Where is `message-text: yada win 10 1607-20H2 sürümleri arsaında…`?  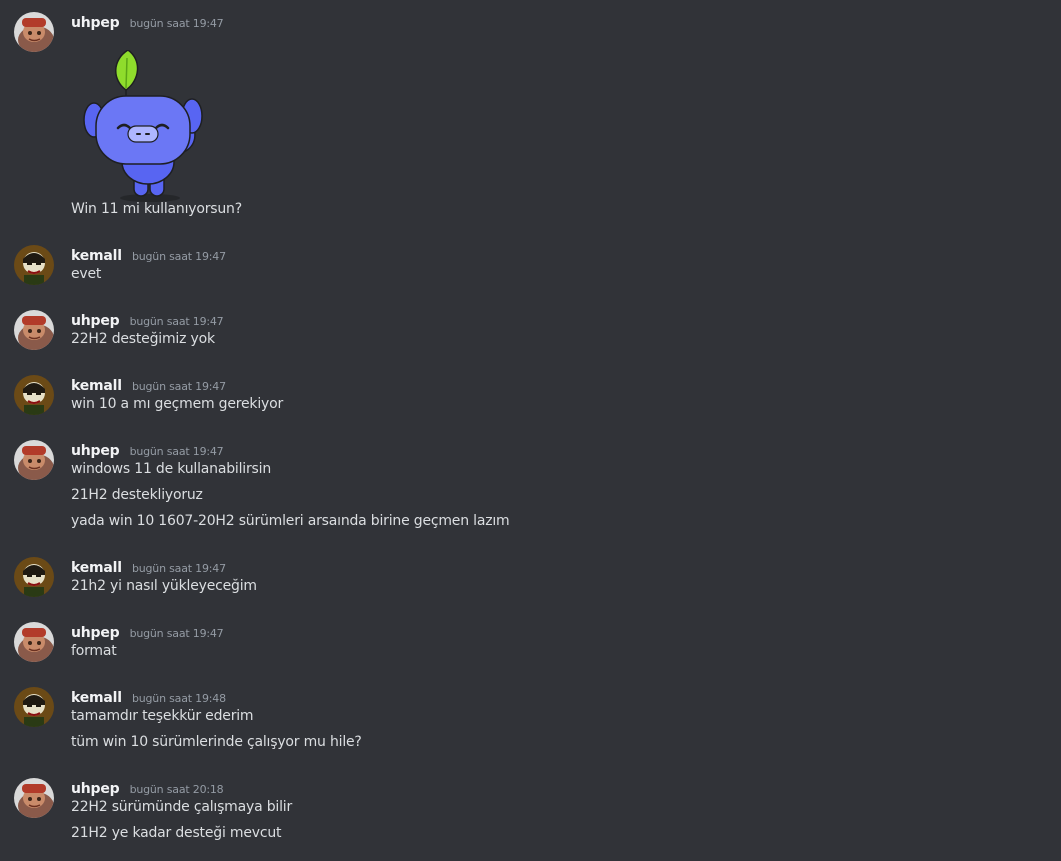 message-text: yada win 10 1607-20H2 sürümleri arsaında… is located at coordinates (290, 521).